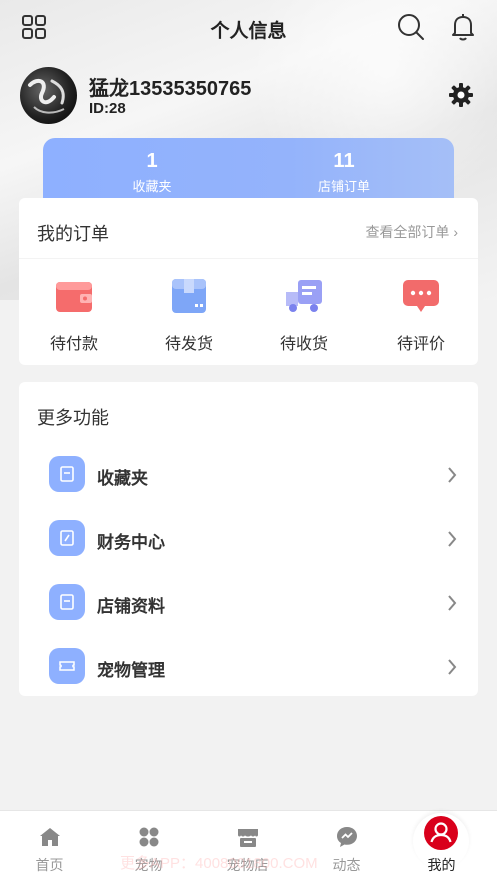  Describe the element at coordinates (67, 602) in the screenshot. I see `document-icon` at that location.